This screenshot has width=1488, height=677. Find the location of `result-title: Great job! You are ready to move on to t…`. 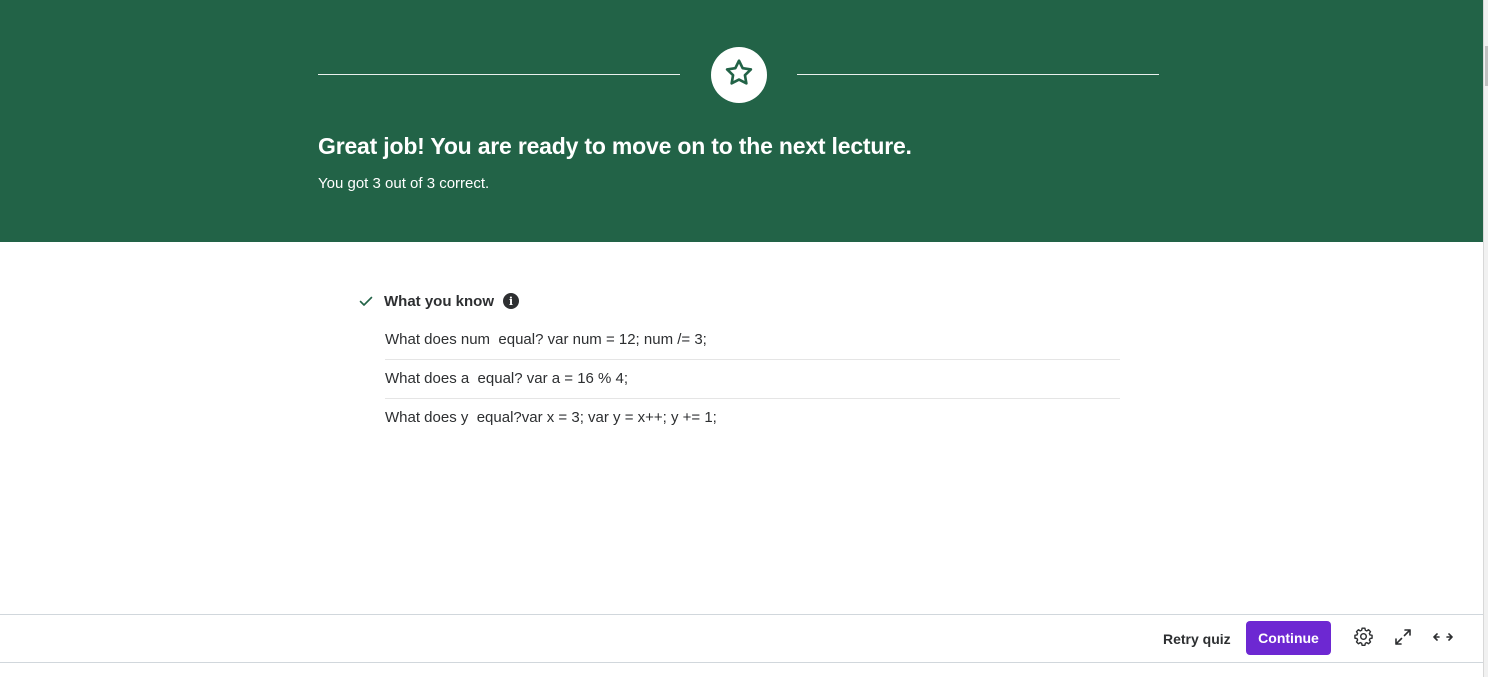

result-title: Great job! You are ready to move on to t… is located at coordinates (615, 146).